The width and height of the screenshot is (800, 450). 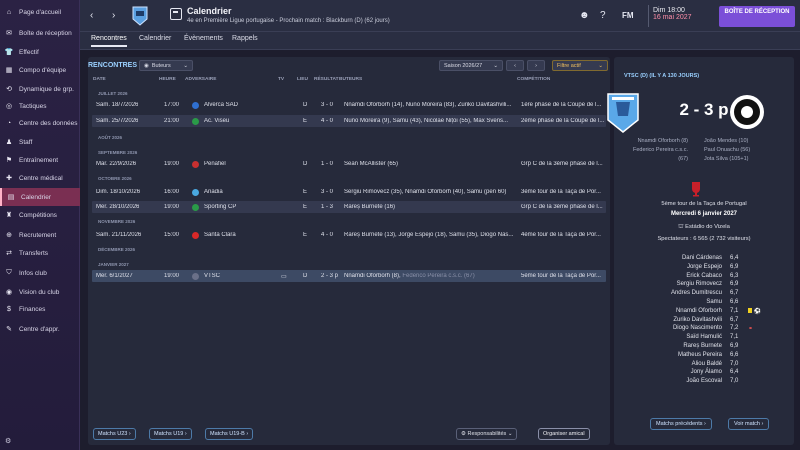 I want to click on previous-season-button: ‹, so click(x=515, y=65).